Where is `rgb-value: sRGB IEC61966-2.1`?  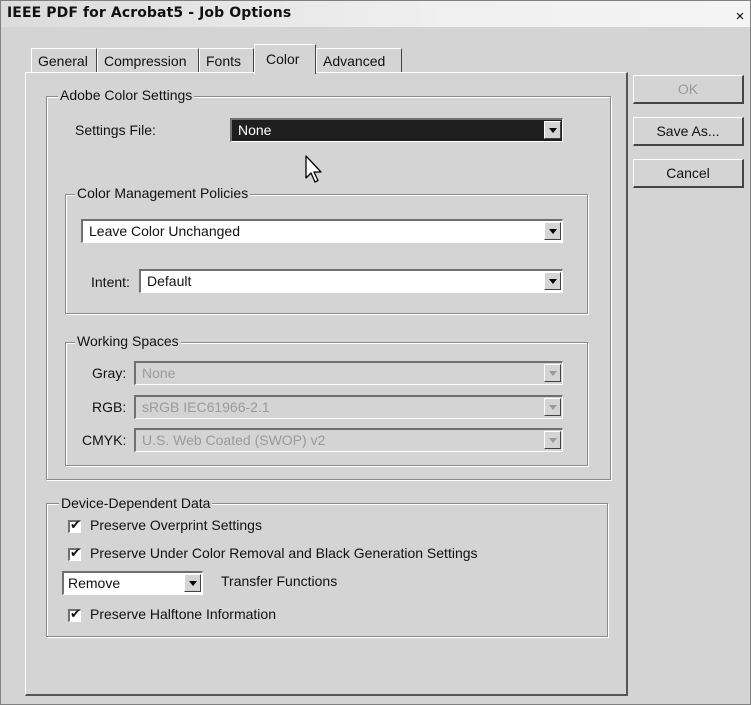 rgb-value: sRGB IEC61966-2.1 is located at coordinates (206, 407).